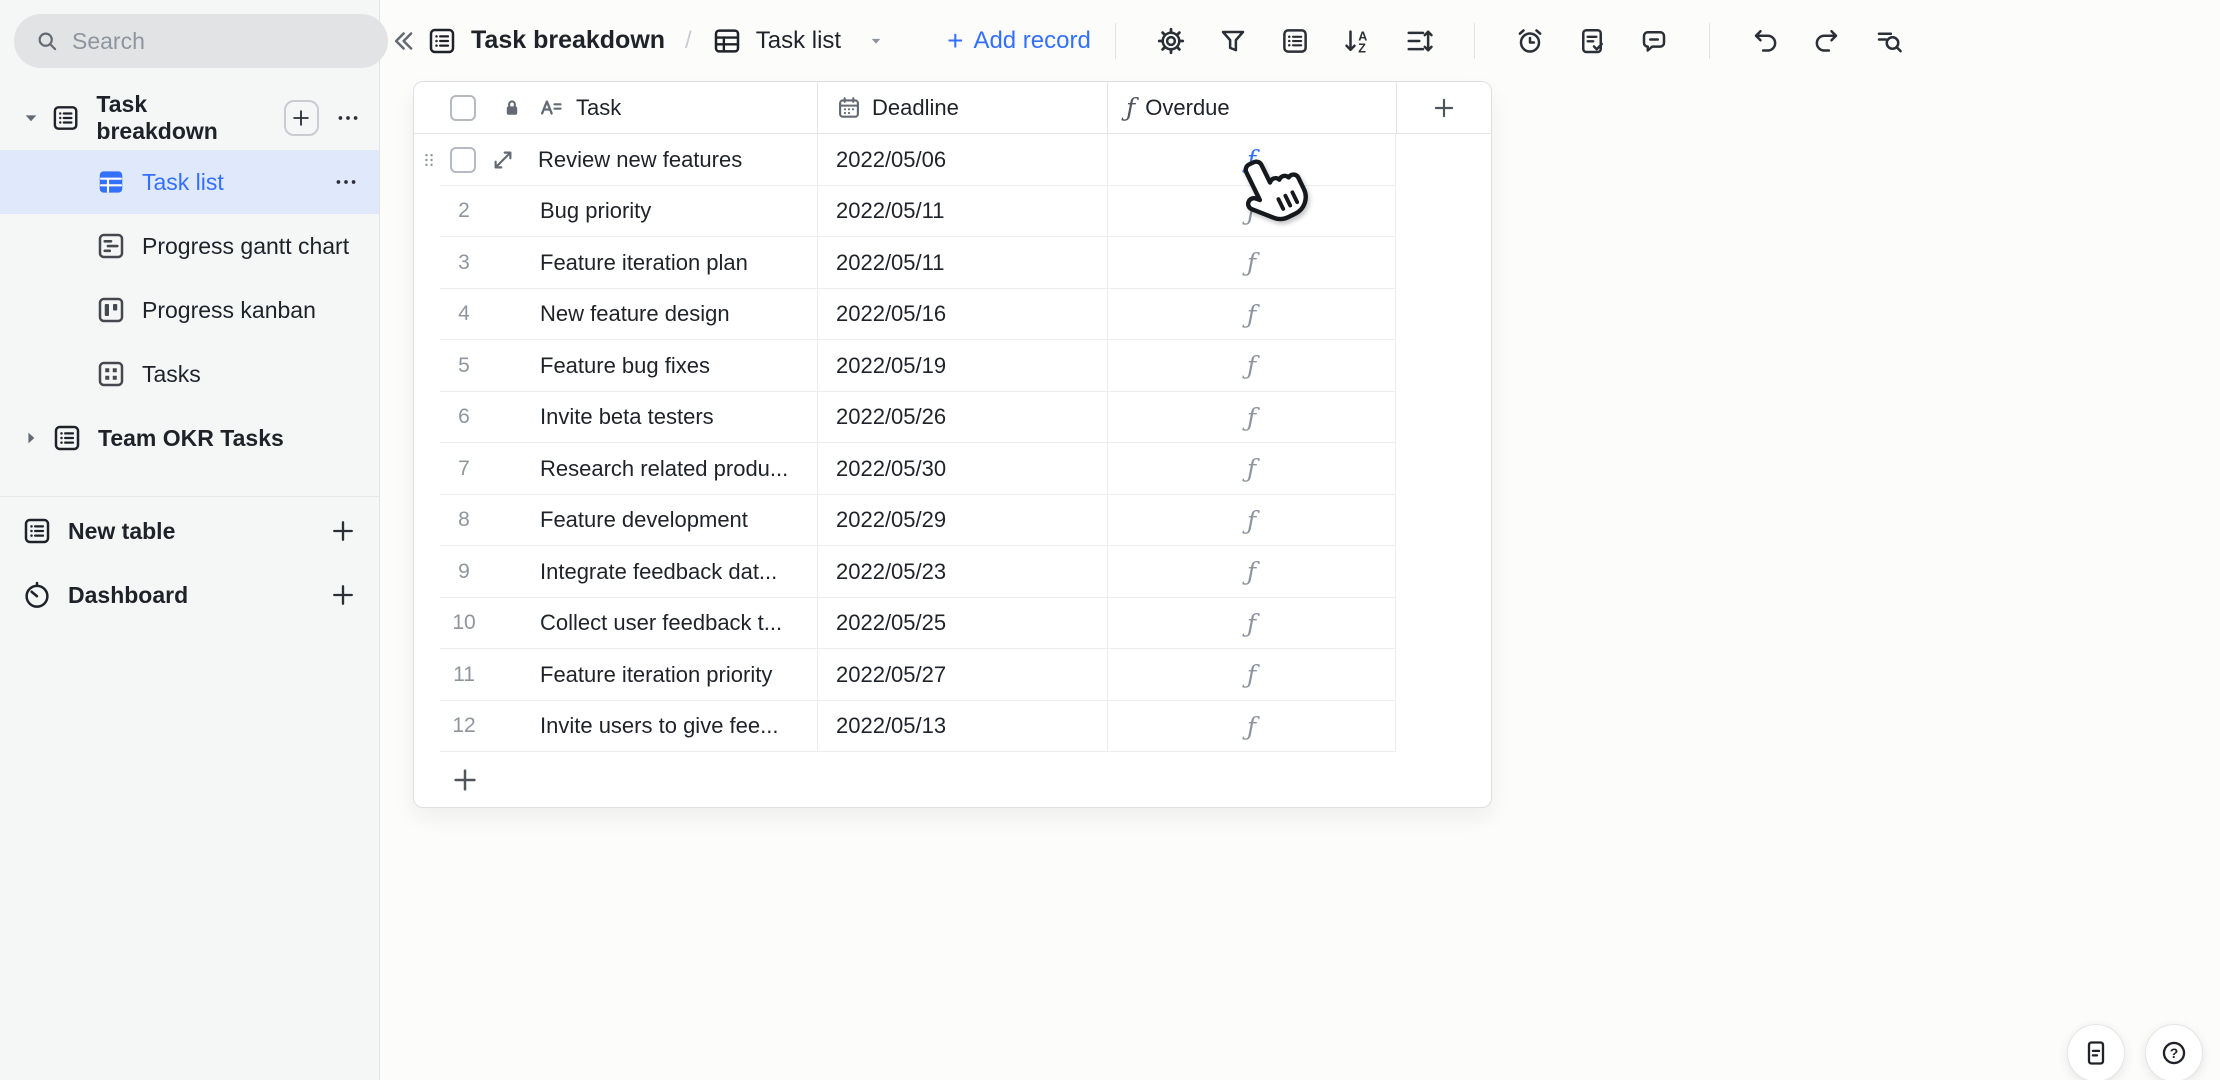 The height and width of the screenshot is (1080, 2220). I want to click on form-icon, so click(1592, 41).